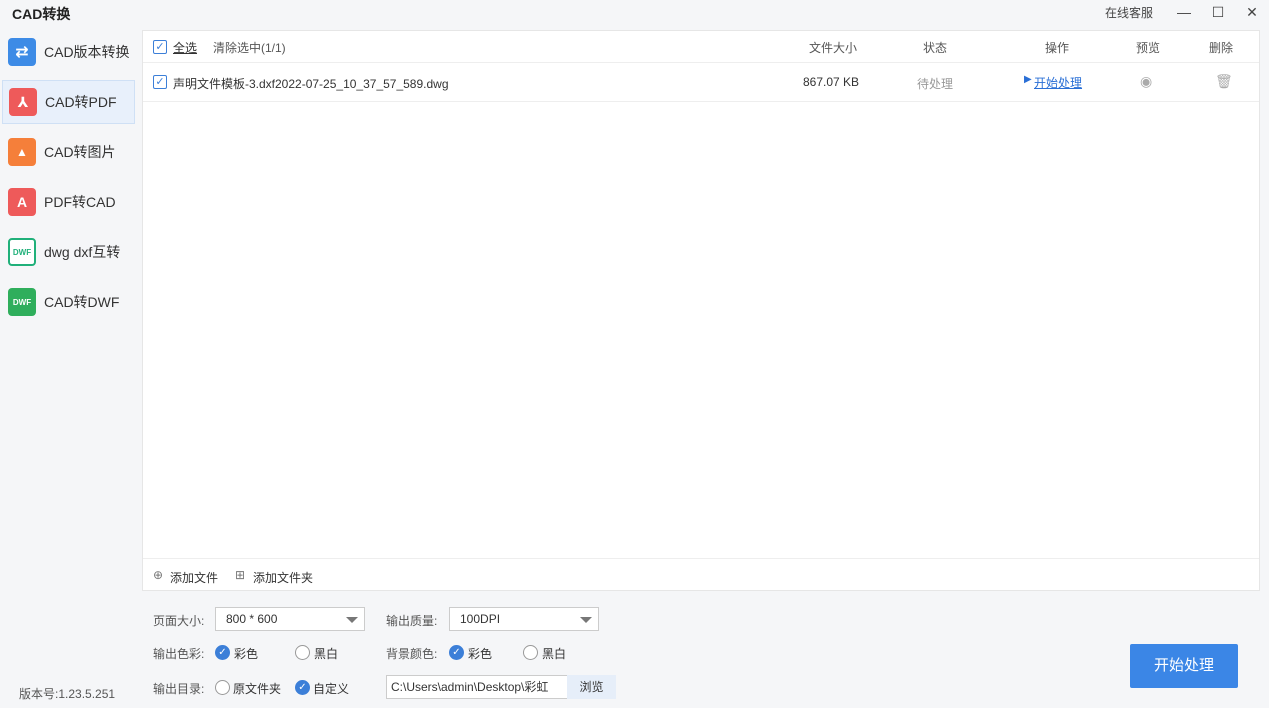 This screenshot has height=708, width=1269. I want to click on start-process-button: 开始处理, so click(1184, 666).